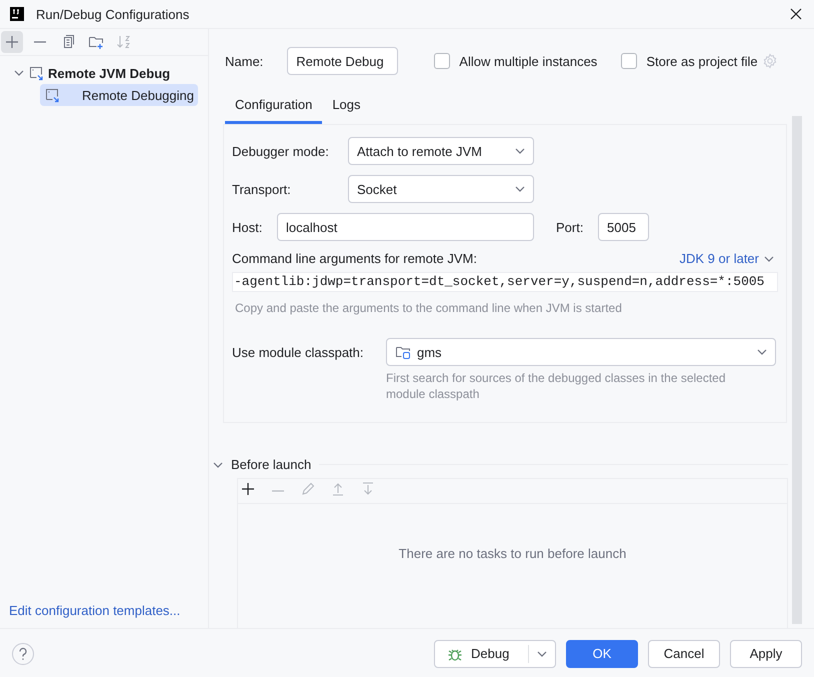 This screenshot has height=677, width=814. I want to click on toolbar-button, so click(12, 42).